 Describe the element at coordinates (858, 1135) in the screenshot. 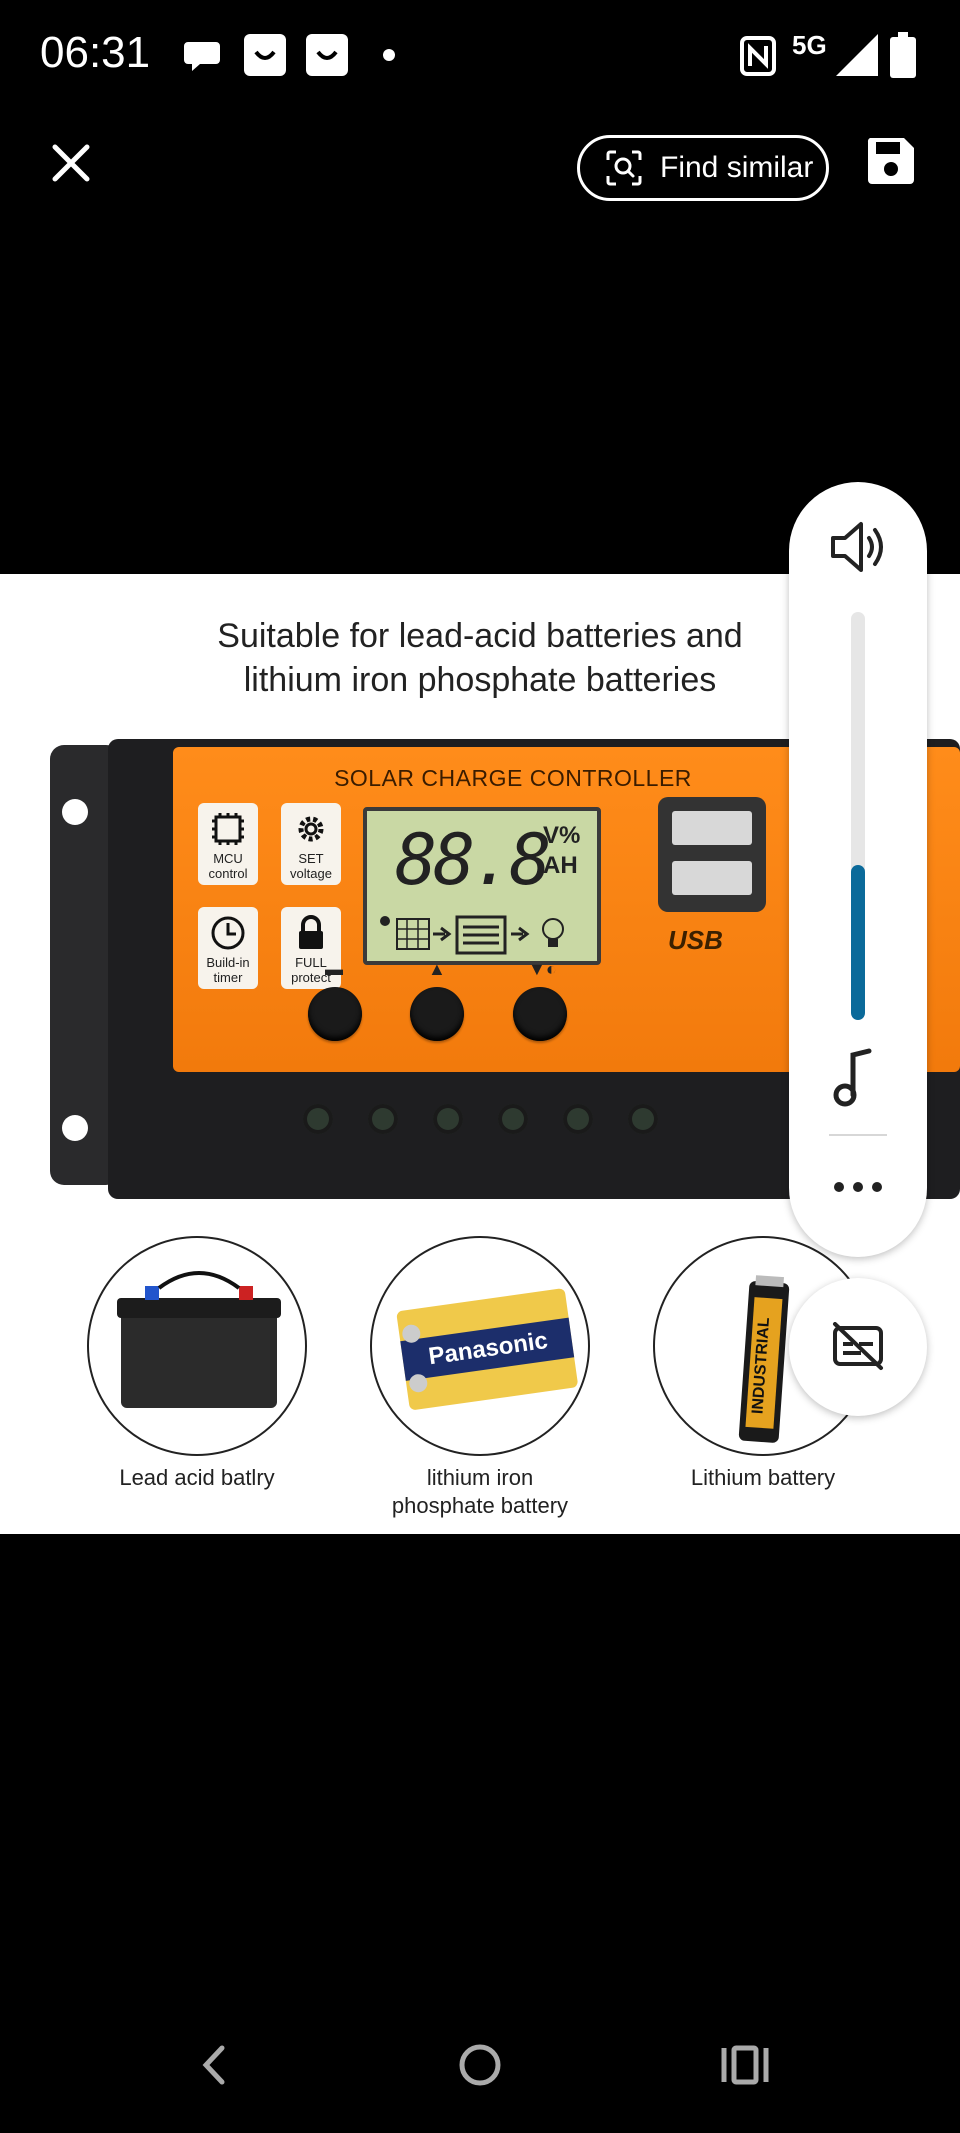

I see `divider` at that location.